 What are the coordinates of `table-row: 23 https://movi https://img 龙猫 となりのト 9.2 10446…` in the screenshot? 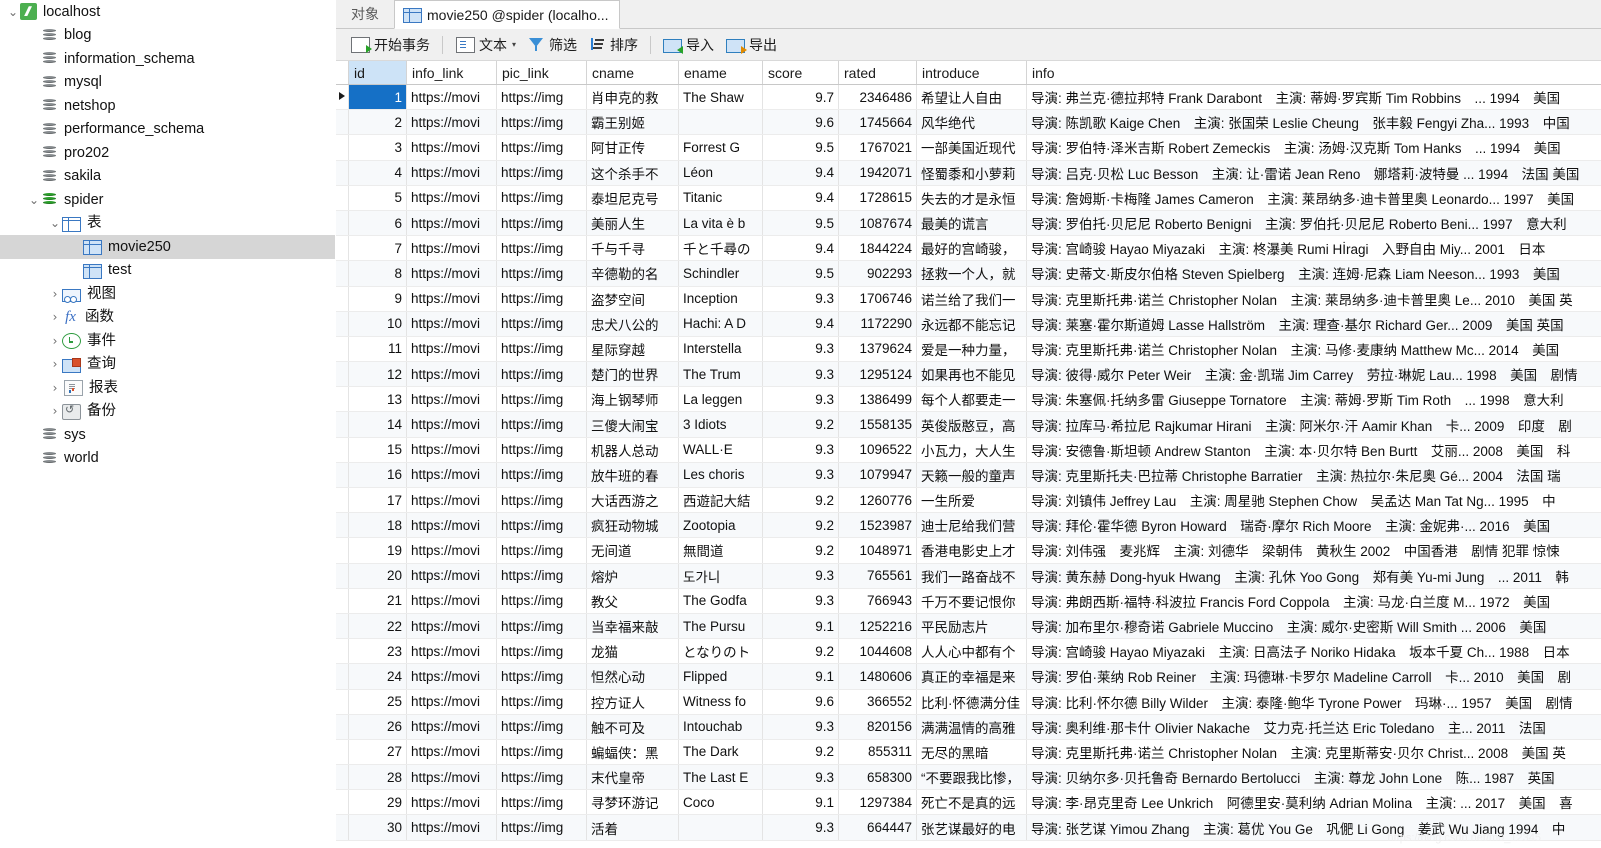 It's located at (968, 651).